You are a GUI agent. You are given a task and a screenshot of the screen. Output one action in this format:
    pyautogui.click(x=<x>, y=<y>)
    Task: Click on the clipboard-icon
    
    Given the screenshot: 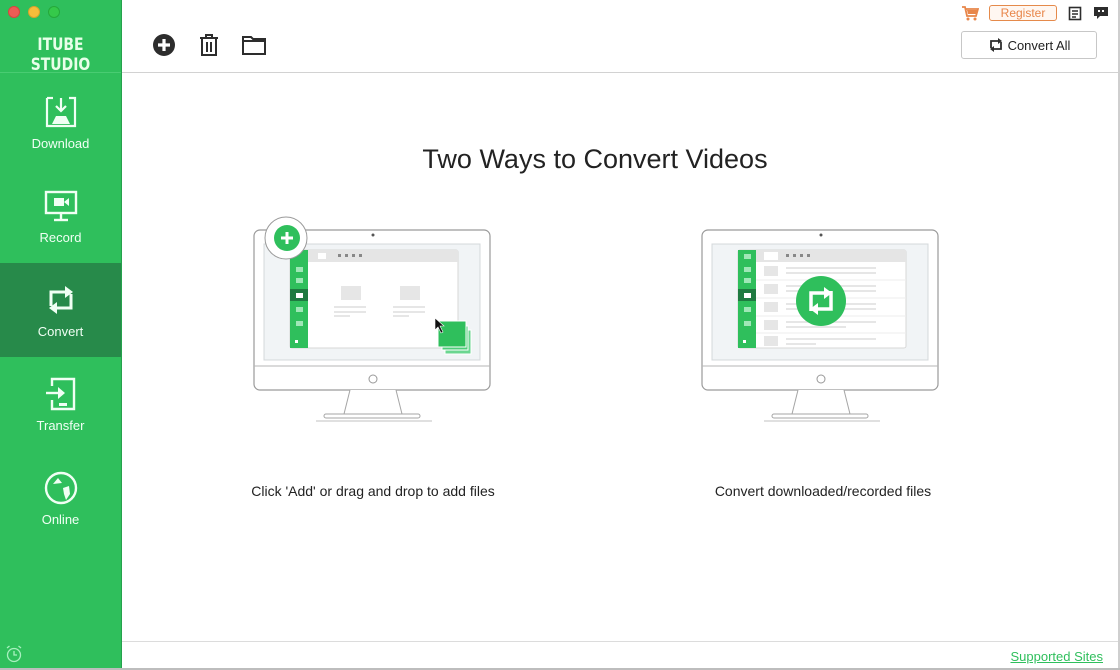 What is the action you would take?
    pyautogui.click(x=1075, y=13)
    